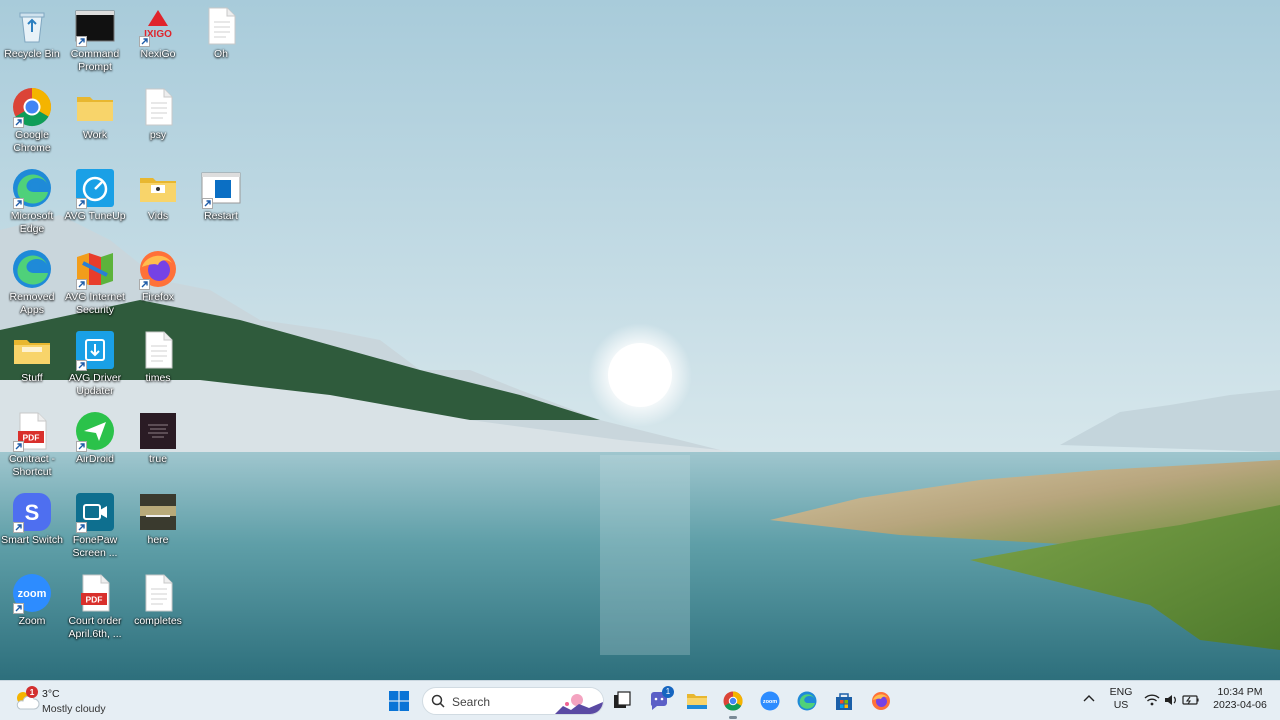 The image size is (1280, 720). I want to click on desktop-icon-here: here, so click(158, 524).